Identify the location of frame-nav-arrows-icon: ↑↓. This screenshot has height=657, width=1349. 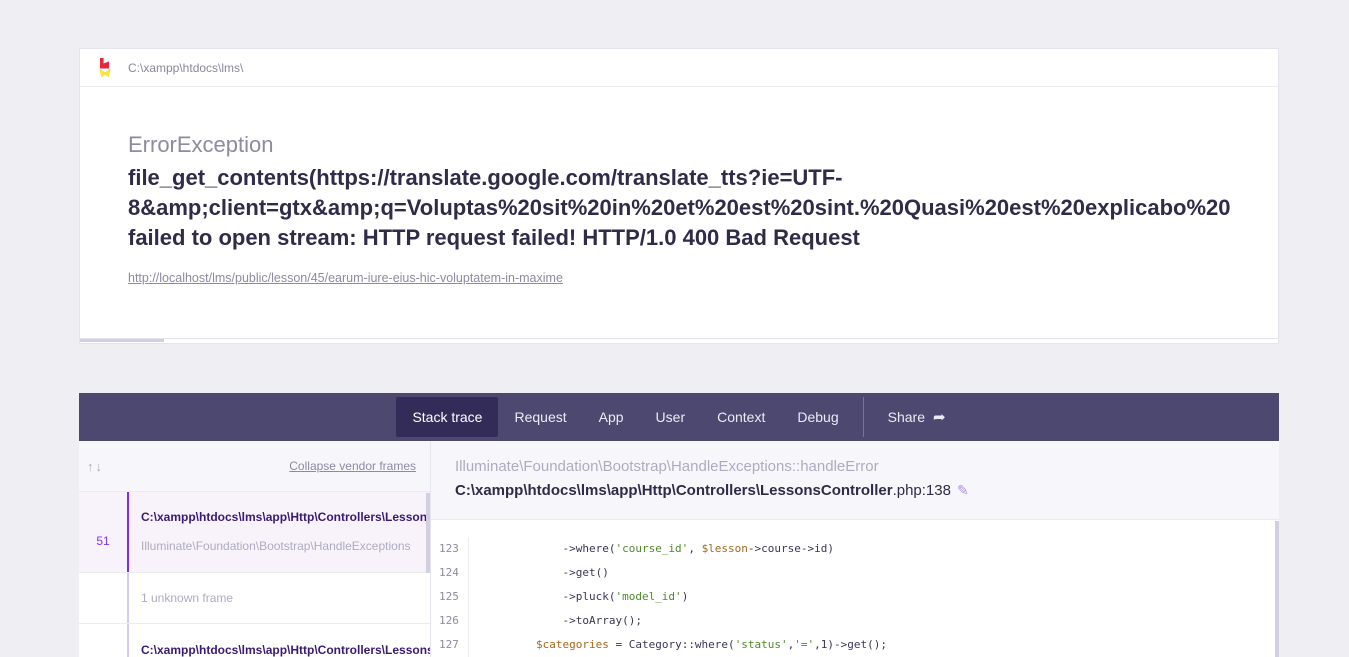
(95, 466).